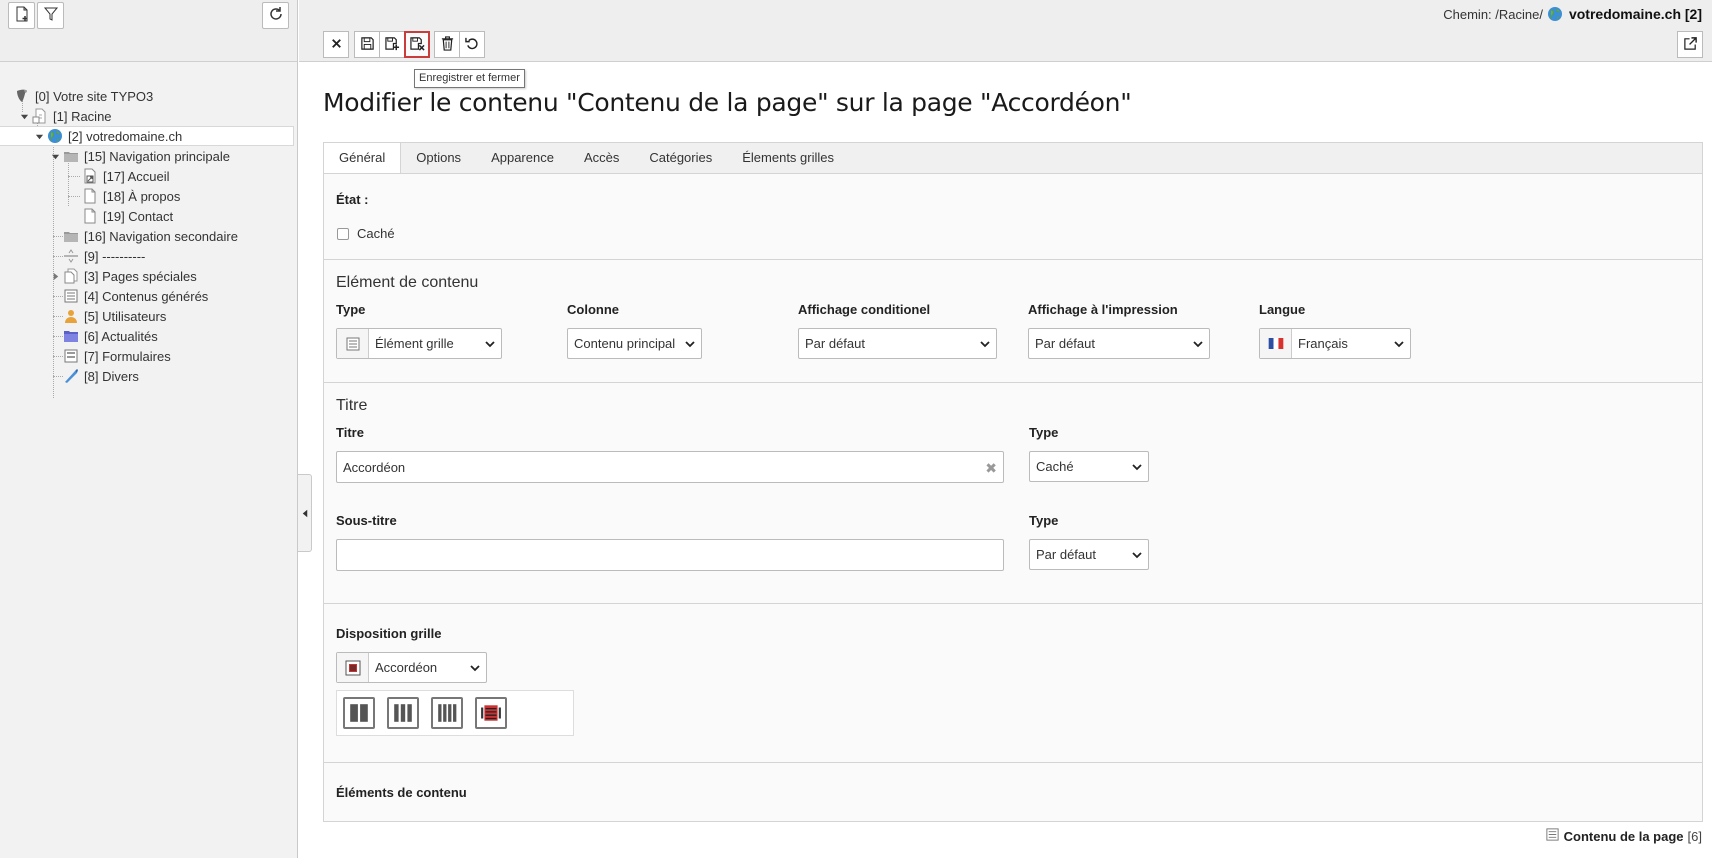  What do you see at coordinates (353, 667) in the screenshot?
I see `accordion-icon` at bounding box center [353, 667].